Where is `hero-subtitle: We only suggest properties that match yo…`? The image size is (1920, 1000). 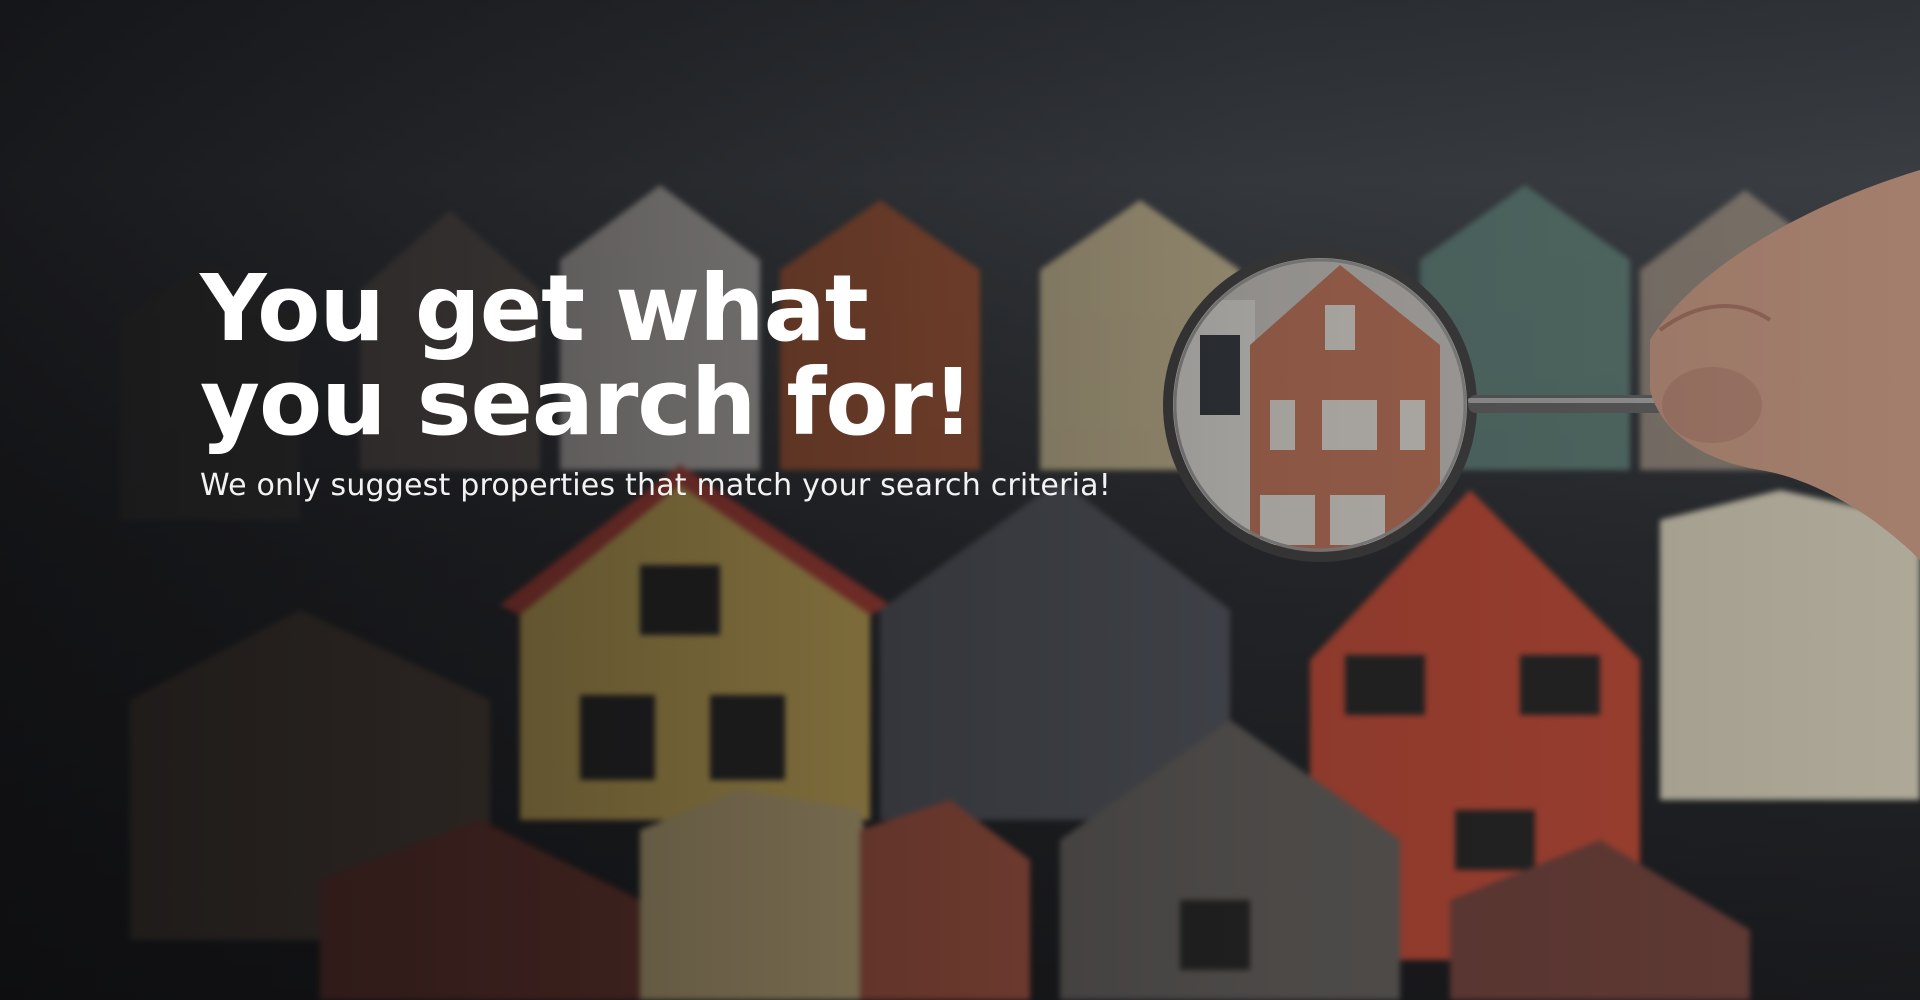
hero-subtitle: We only suggest properties that match yo… is located at coordinates (655, 485).